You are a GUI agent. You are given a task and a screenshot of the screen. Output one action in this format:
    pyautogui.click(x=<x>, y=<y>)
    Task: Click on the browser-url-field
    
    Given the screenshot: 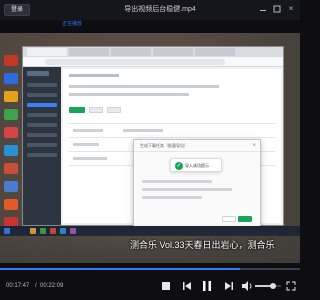 What is the action you would take?
    pyautogui.click(x=135, y=62)
    